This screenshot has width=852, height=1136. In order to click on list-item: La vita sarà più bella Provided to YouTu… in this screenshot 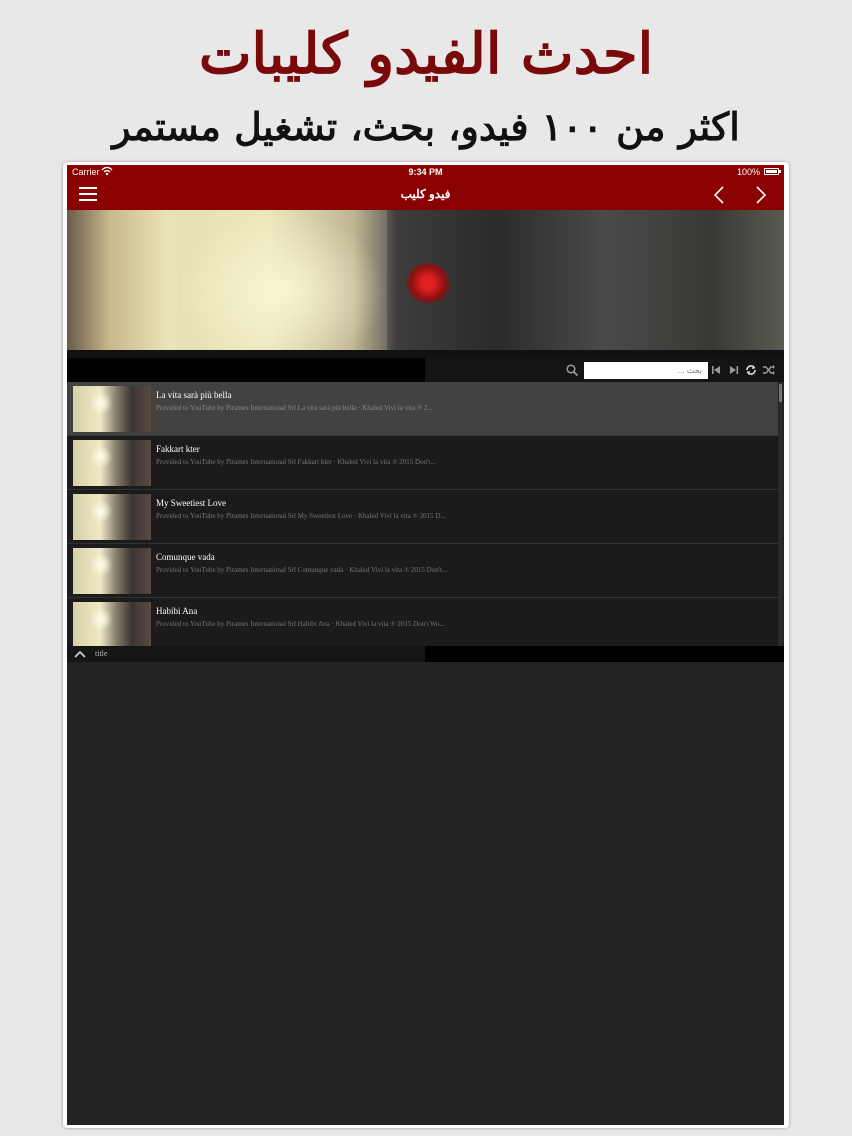, I will do `click(422, 409)`.